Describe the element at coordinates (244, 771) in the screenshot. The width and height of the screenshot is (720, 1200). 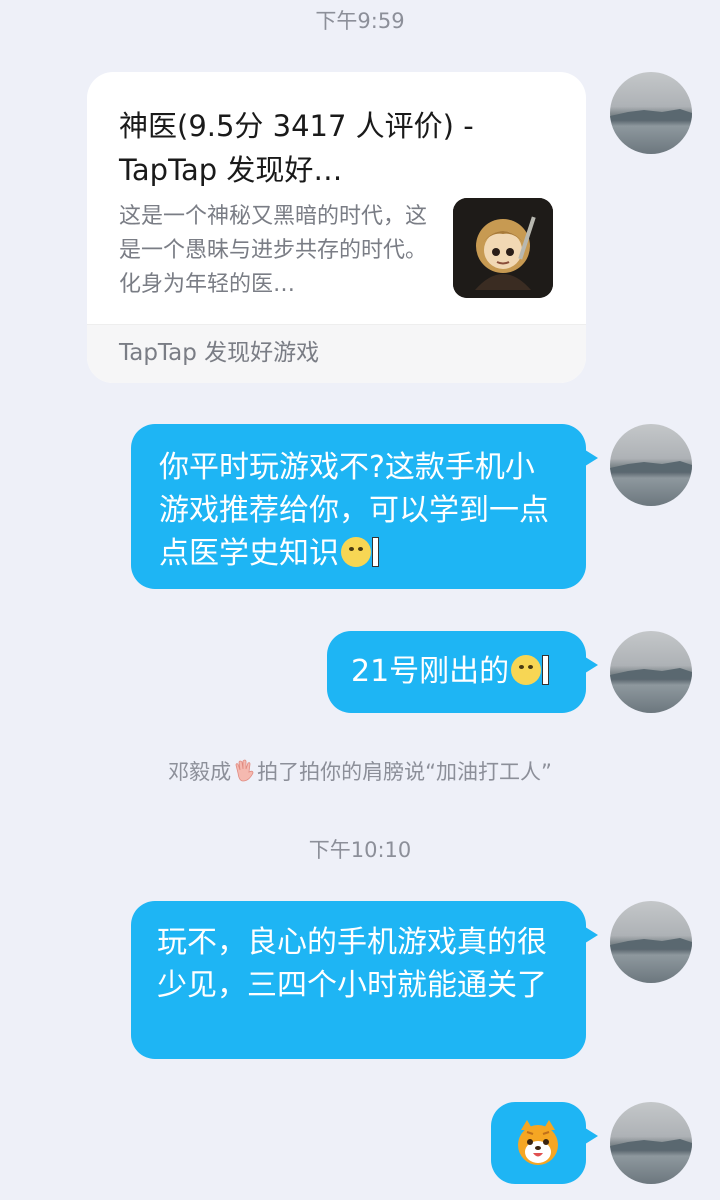
I see `waving-hand-icon` at that location.